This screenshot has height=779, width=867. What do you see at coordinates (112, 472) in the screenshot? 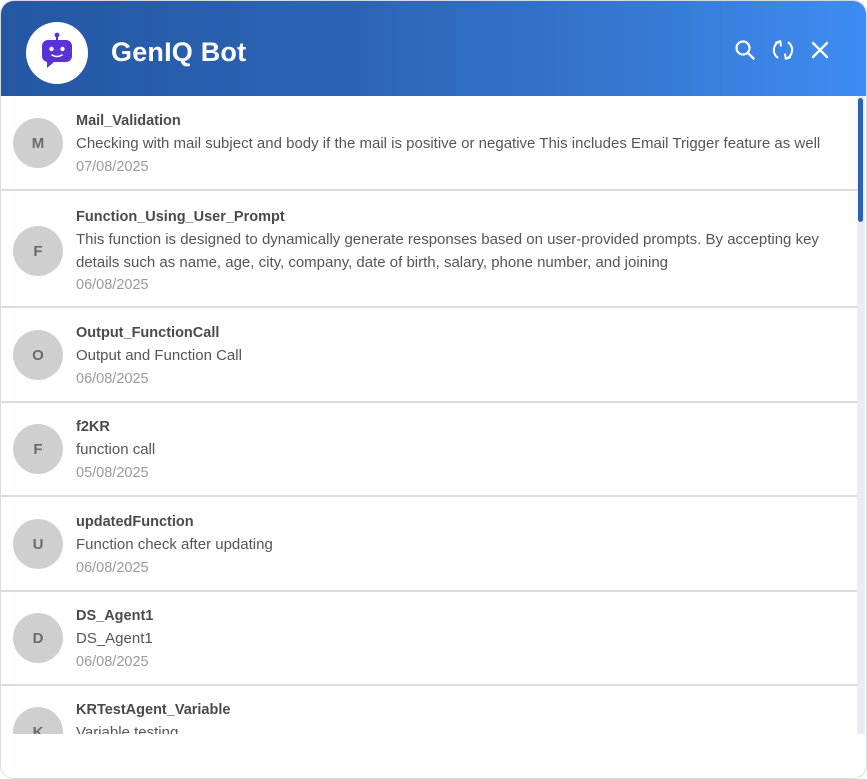
I see `item-date: 05/08/2025` at bounding box center [112, 472].